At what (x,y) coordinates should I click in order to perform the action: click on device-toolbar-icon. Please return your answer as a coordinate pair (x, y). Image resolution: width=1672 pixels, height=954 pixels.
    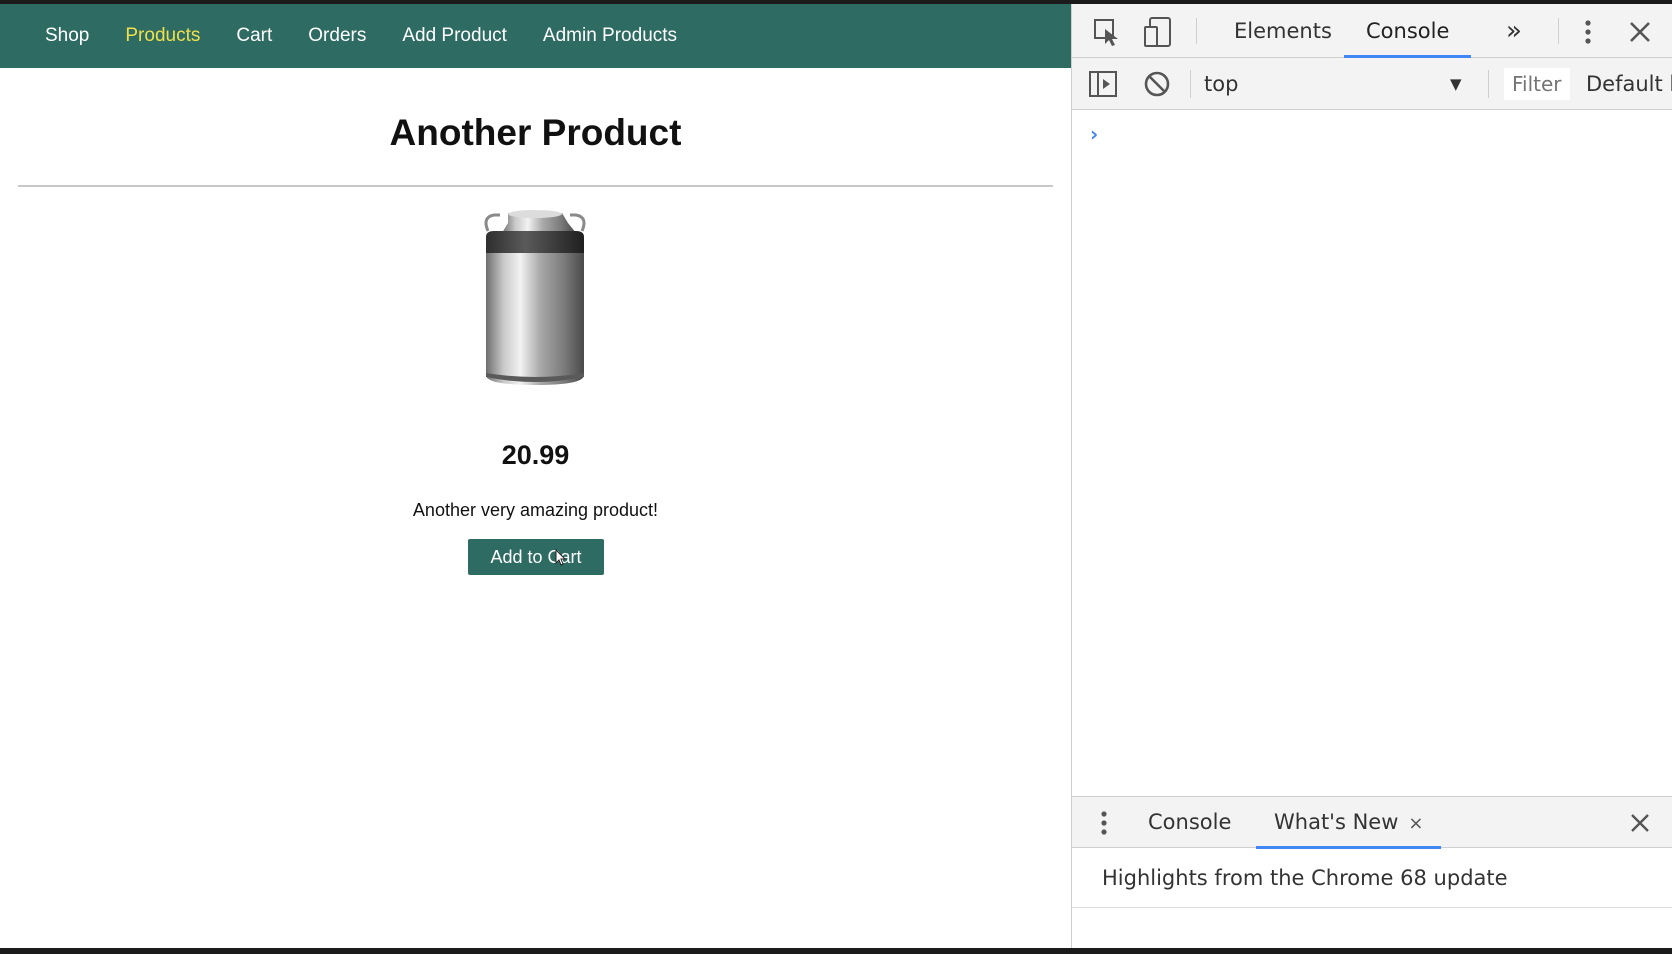
    Looking at the image, I should click on (1159, 32).